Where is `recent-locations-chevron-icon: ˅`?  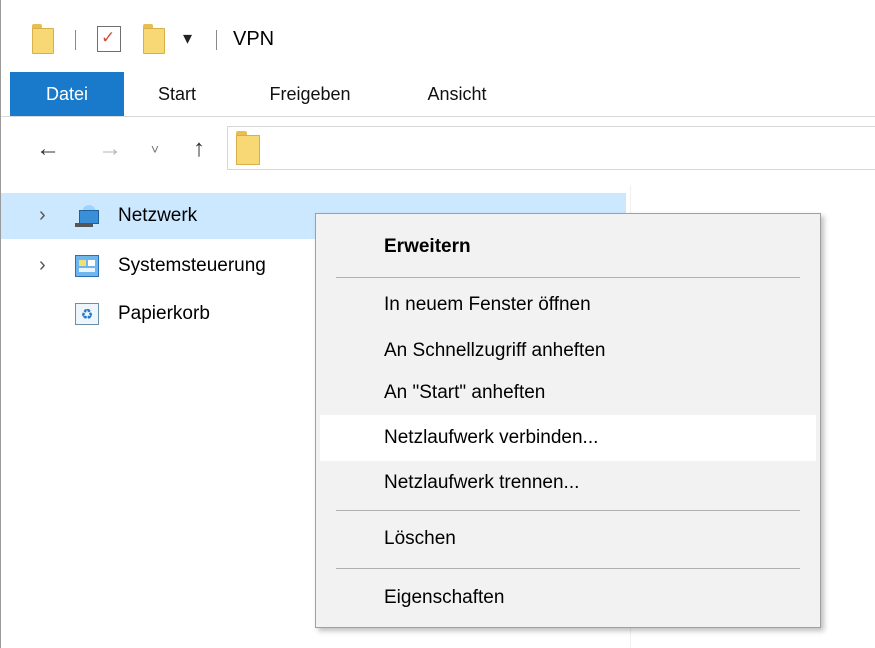 recent-locations-chevron-icon: ˅ is located at coordinates (155, 149).